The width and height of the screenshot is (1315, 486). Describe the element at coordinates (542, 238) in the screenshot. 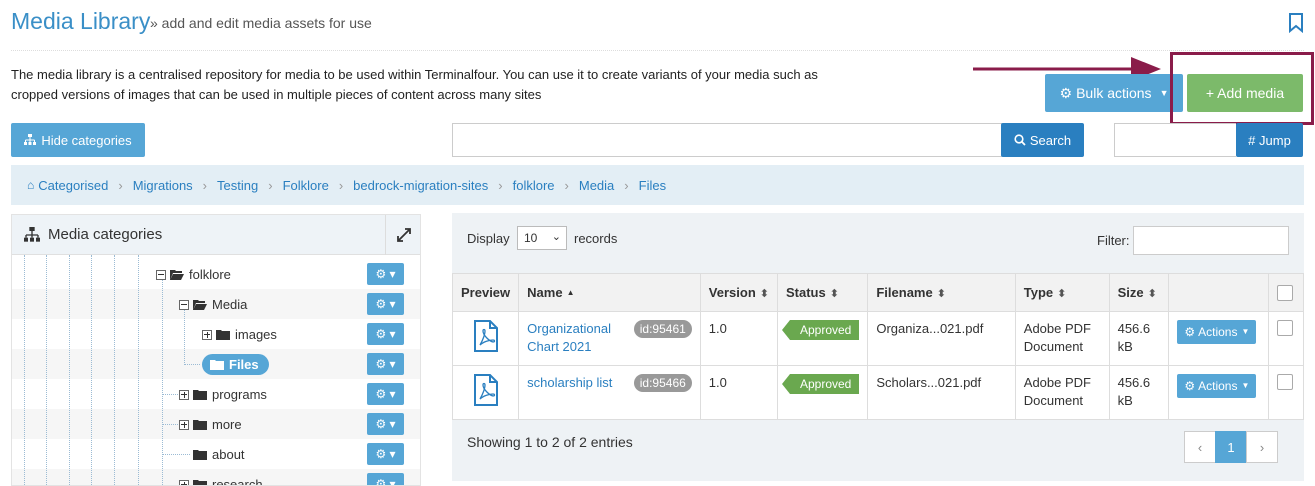

I see `records-per-page-select: 10 ⌄` at that location.